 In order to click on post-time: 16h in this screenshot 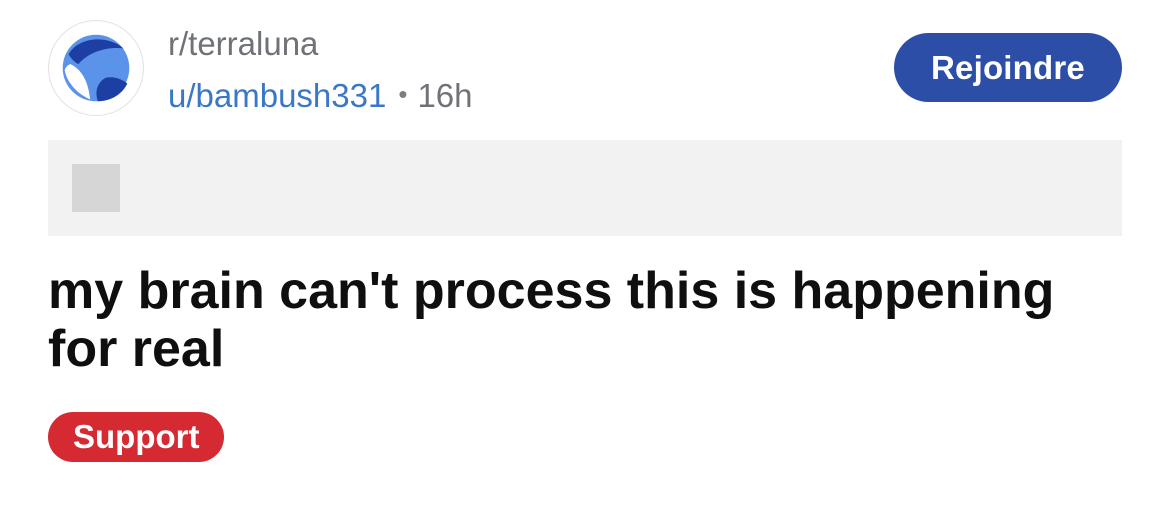, I will do `click(445, 95)`.